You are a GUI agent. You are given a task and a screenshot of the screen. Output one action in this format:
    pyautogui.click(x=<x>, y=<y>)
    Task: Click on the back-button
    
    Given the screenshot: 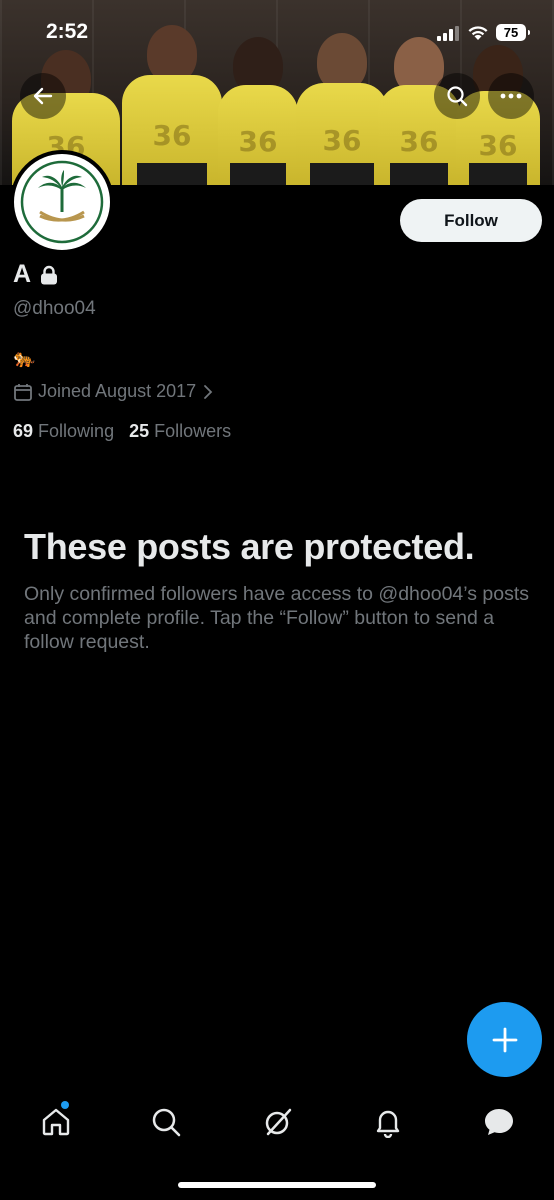 What is the action you would take?
    pyautogui.click(x=43, y=96)
    